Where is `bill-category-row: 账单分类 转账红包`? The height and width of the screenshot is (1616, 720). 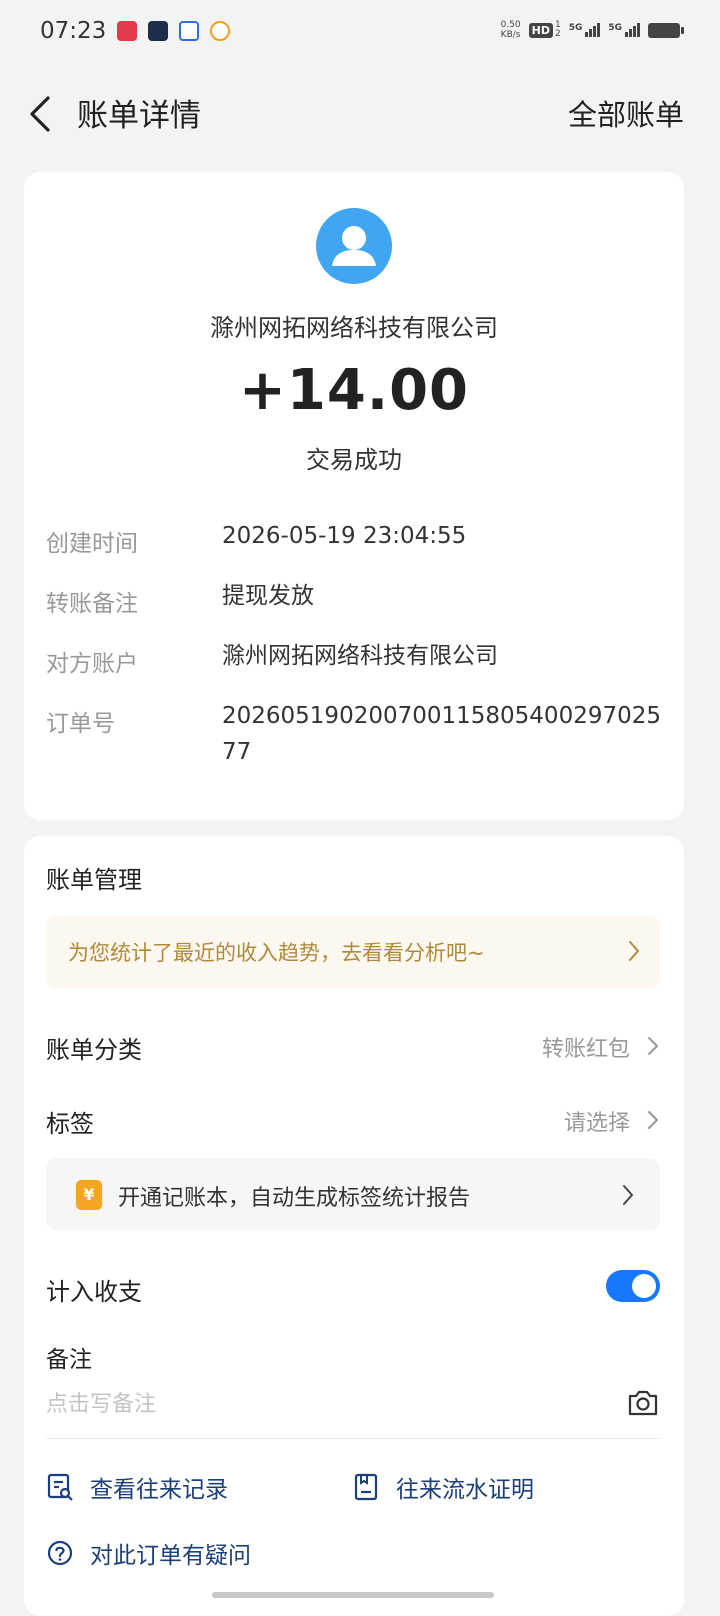
bill-category-row: 账单分类 转账红包 is located at coordinates (353, 1045).